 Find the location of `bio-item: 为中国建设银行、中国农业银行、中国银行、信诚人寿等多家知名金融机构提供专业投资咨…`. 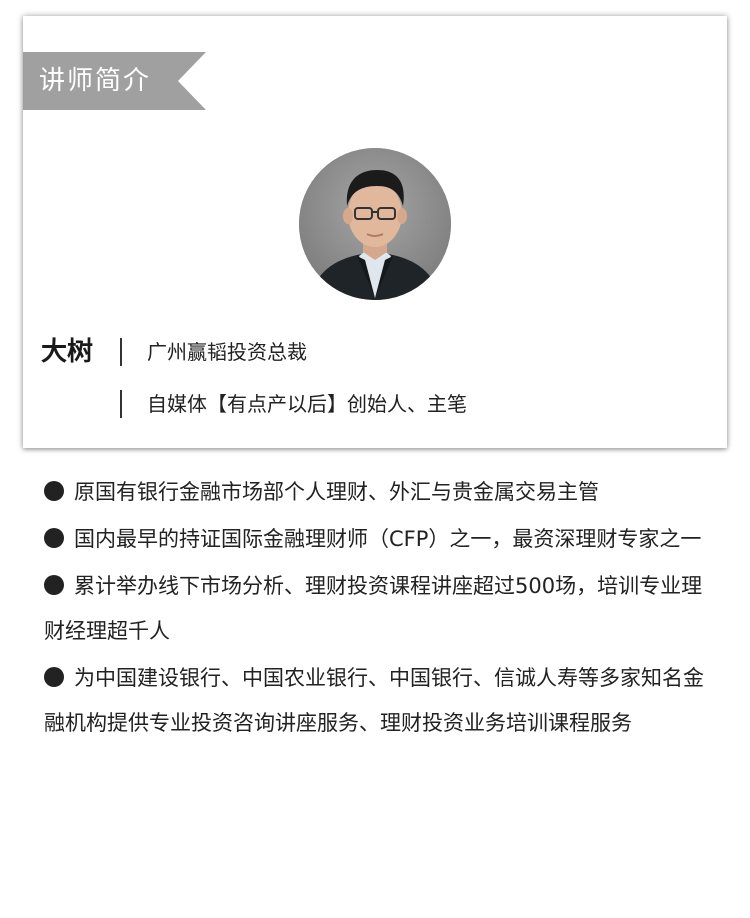

bio-item: 为中国建设银行、中国农业银行、中国银行、信诚人寿等多家知名金融机构提供专业投资咨… is located at coordinates (377, 701).